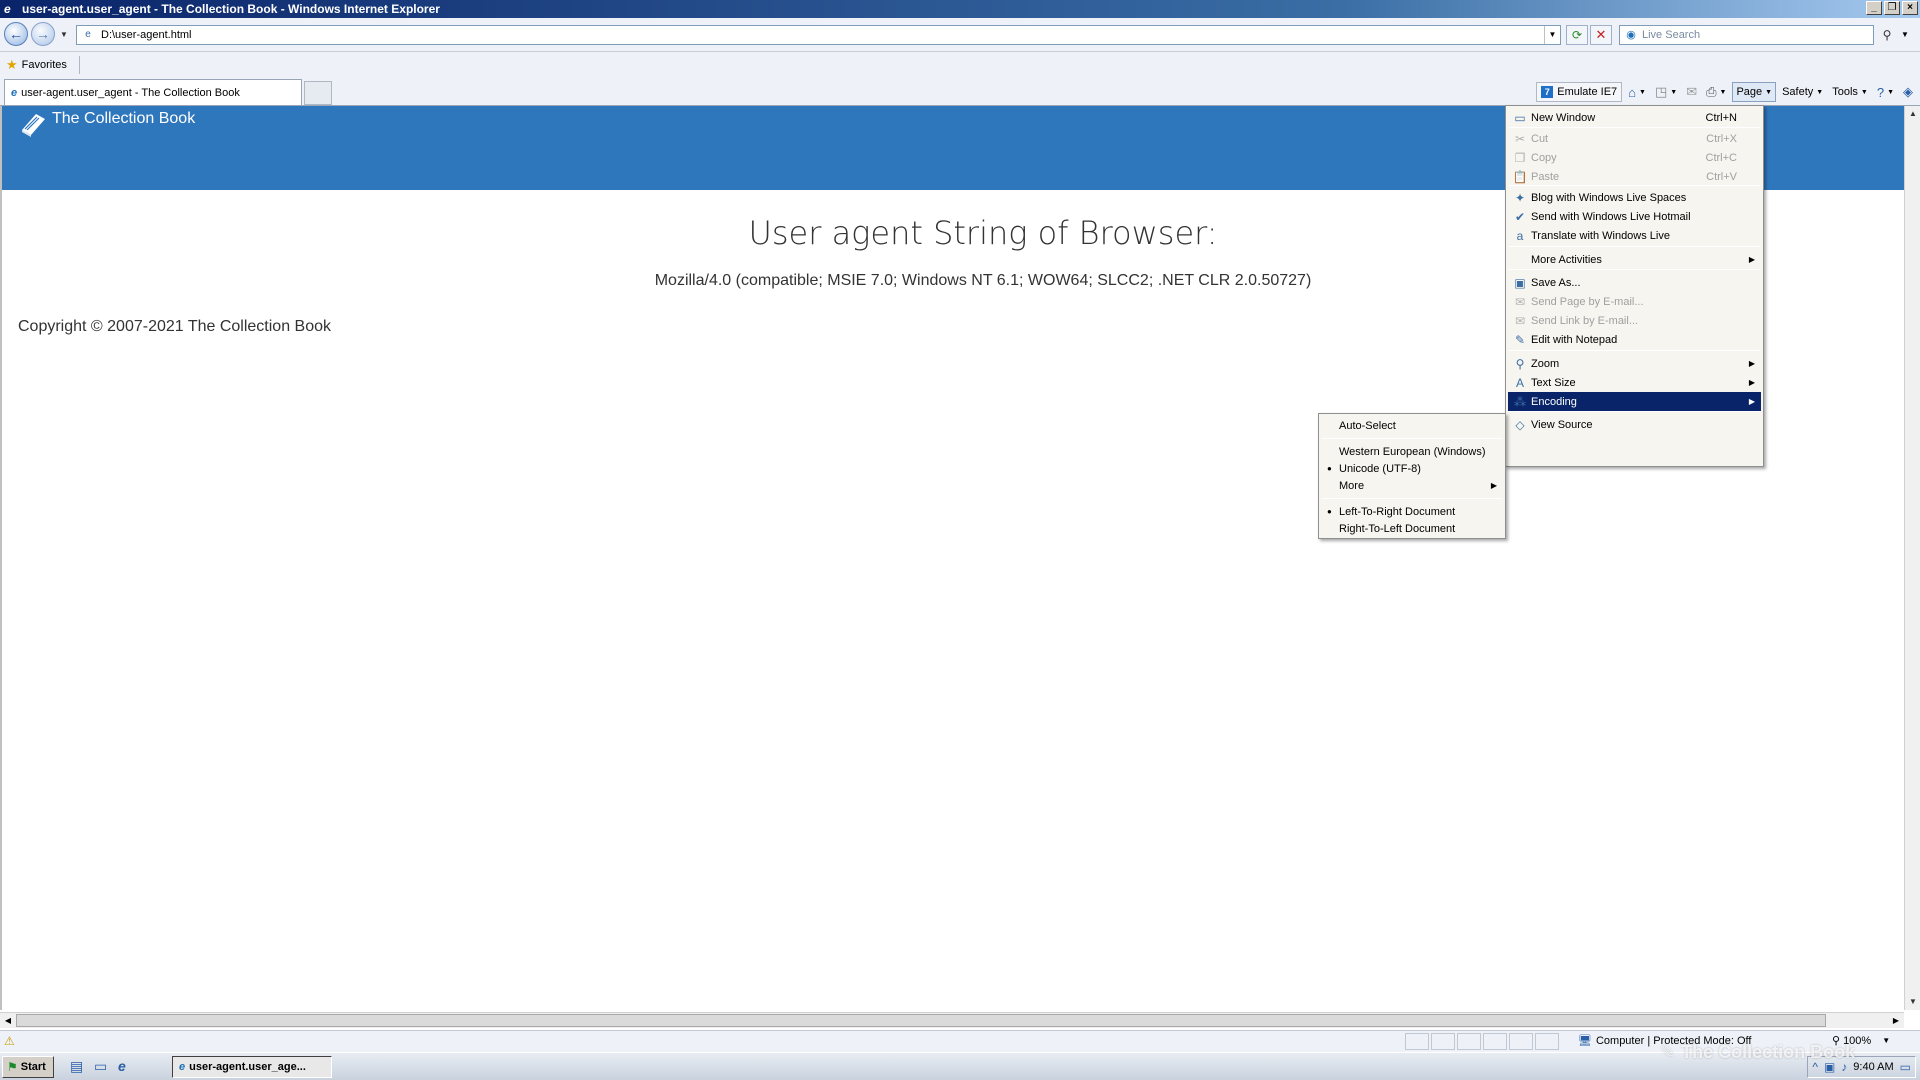 The height and width of the screenshot is (1080, 1920). Describe the element at coordinates (1577, 35) in the screenshot. I see `refresh-button: ⟳` at that location.